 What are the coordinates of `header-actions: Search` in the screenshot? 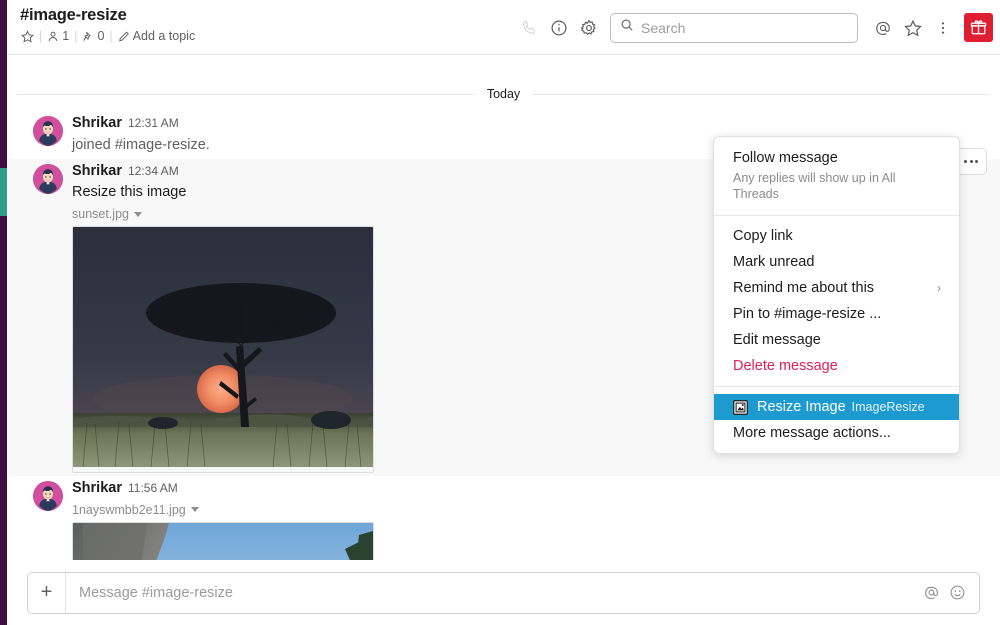 It's located at (757, 27).